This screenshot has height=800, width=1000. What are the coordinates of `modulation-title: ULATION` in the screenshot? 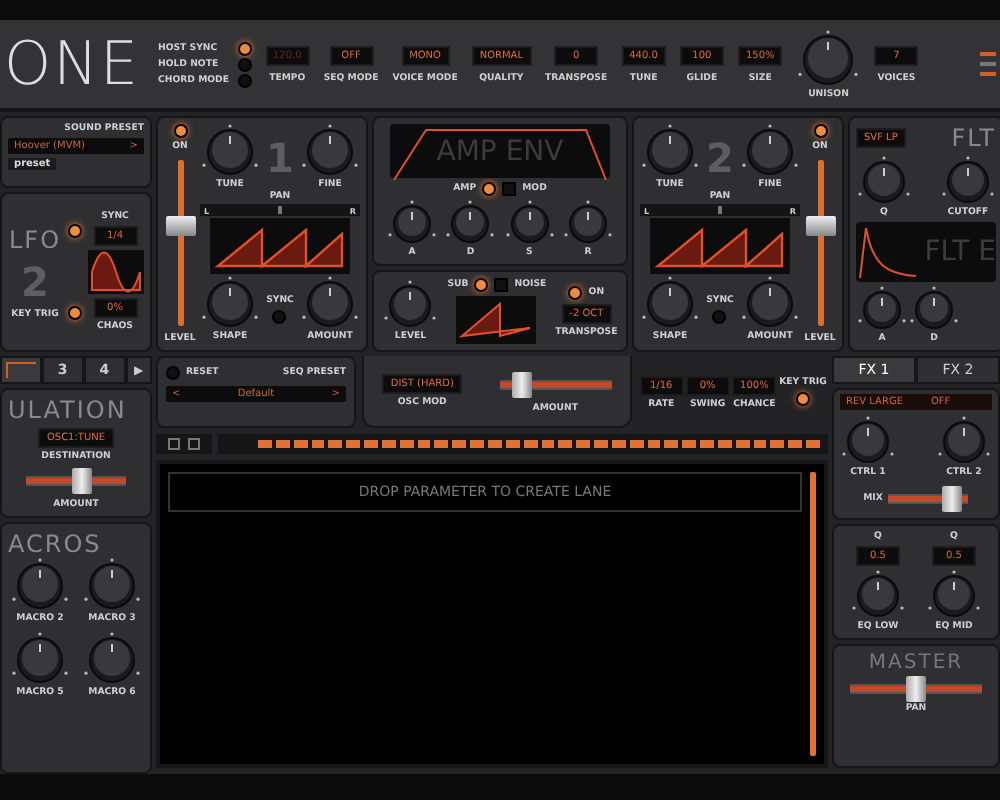 It's located at (67, 410).